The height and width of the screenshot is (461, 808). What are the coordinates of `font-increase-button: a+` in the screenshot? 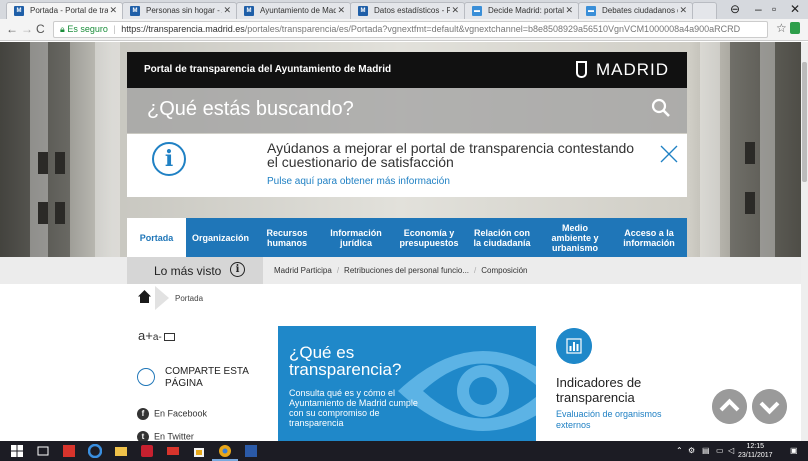 It's located at (145, 335).